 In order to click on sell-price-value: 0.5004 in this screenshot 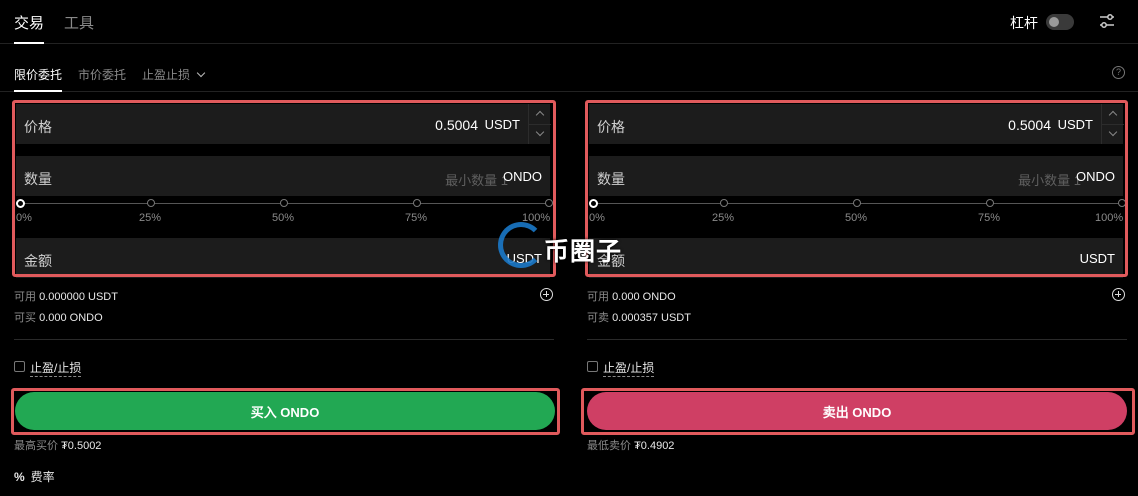, I will do `click(1029, 125)`.